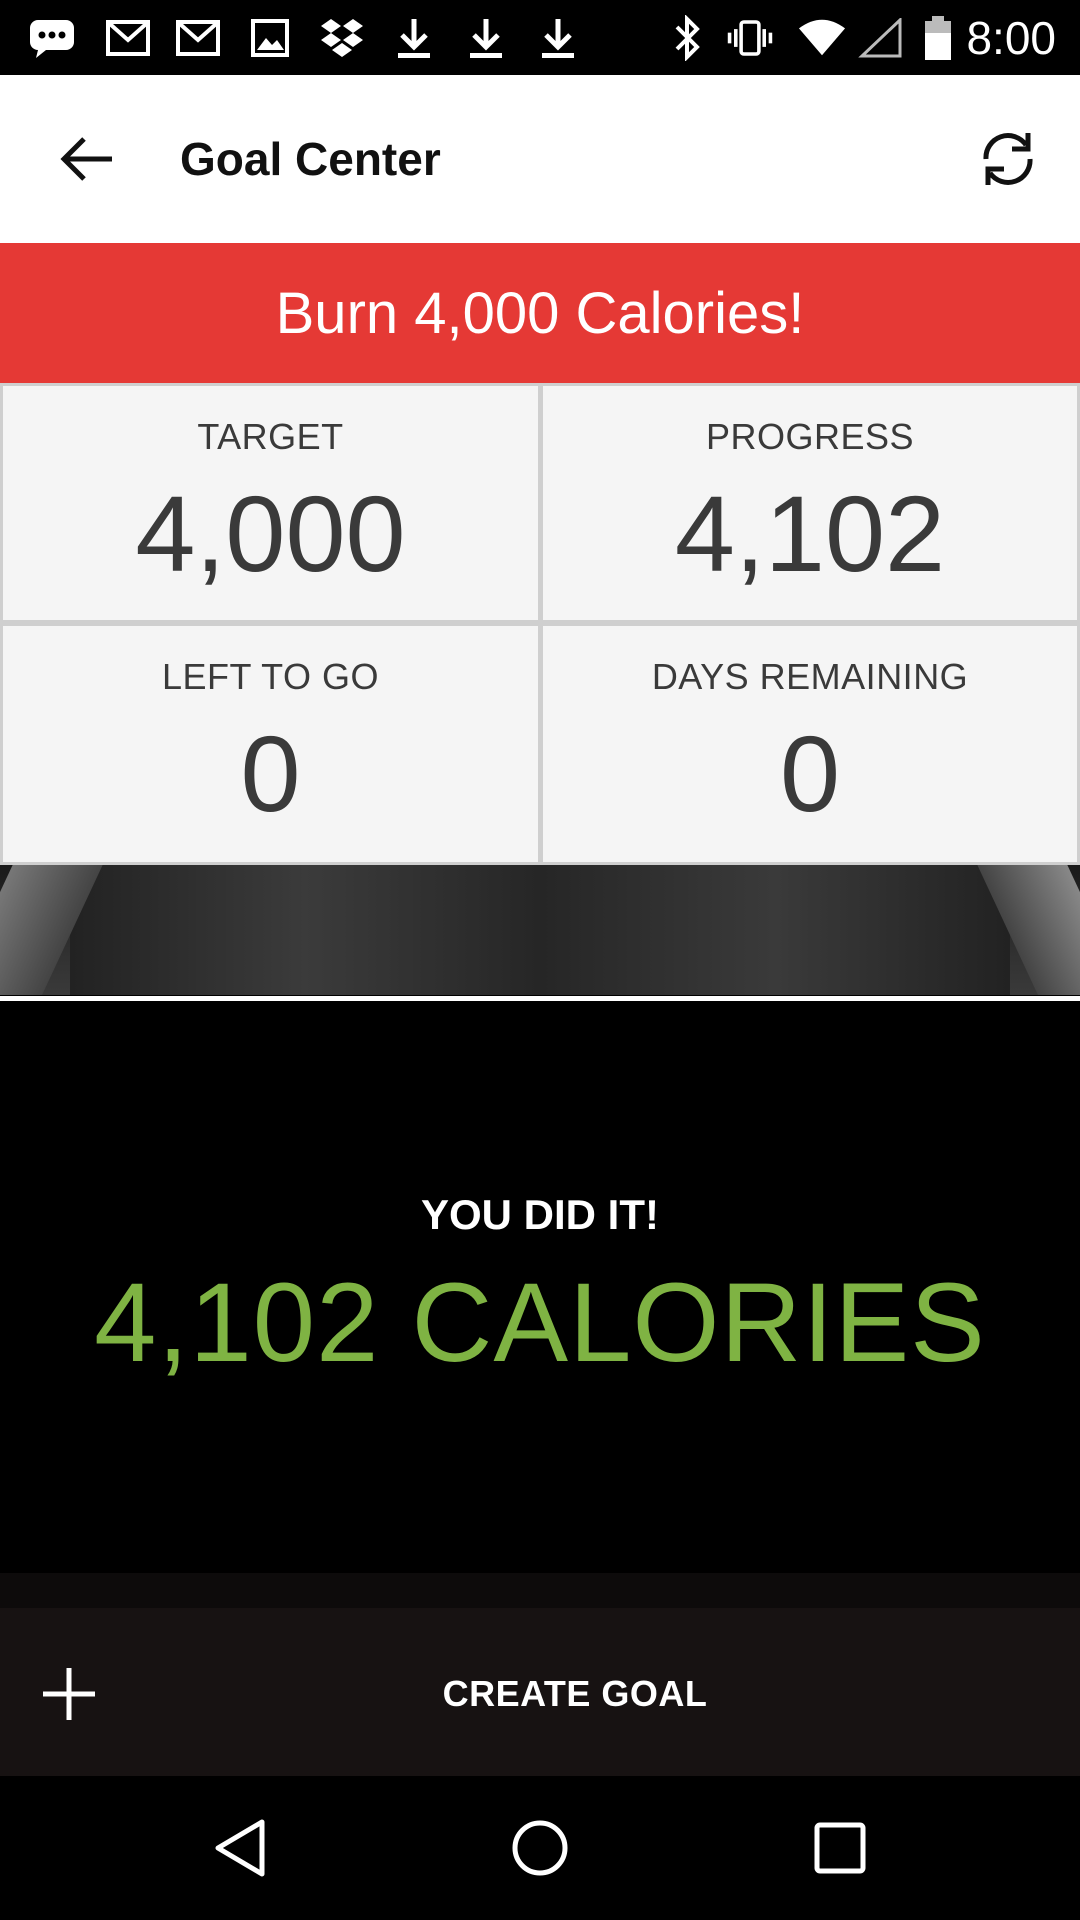  Describe the element at coordinates (810, 676) in the screenshot. I see `stat-label: DAYS REMAINING` at that location.